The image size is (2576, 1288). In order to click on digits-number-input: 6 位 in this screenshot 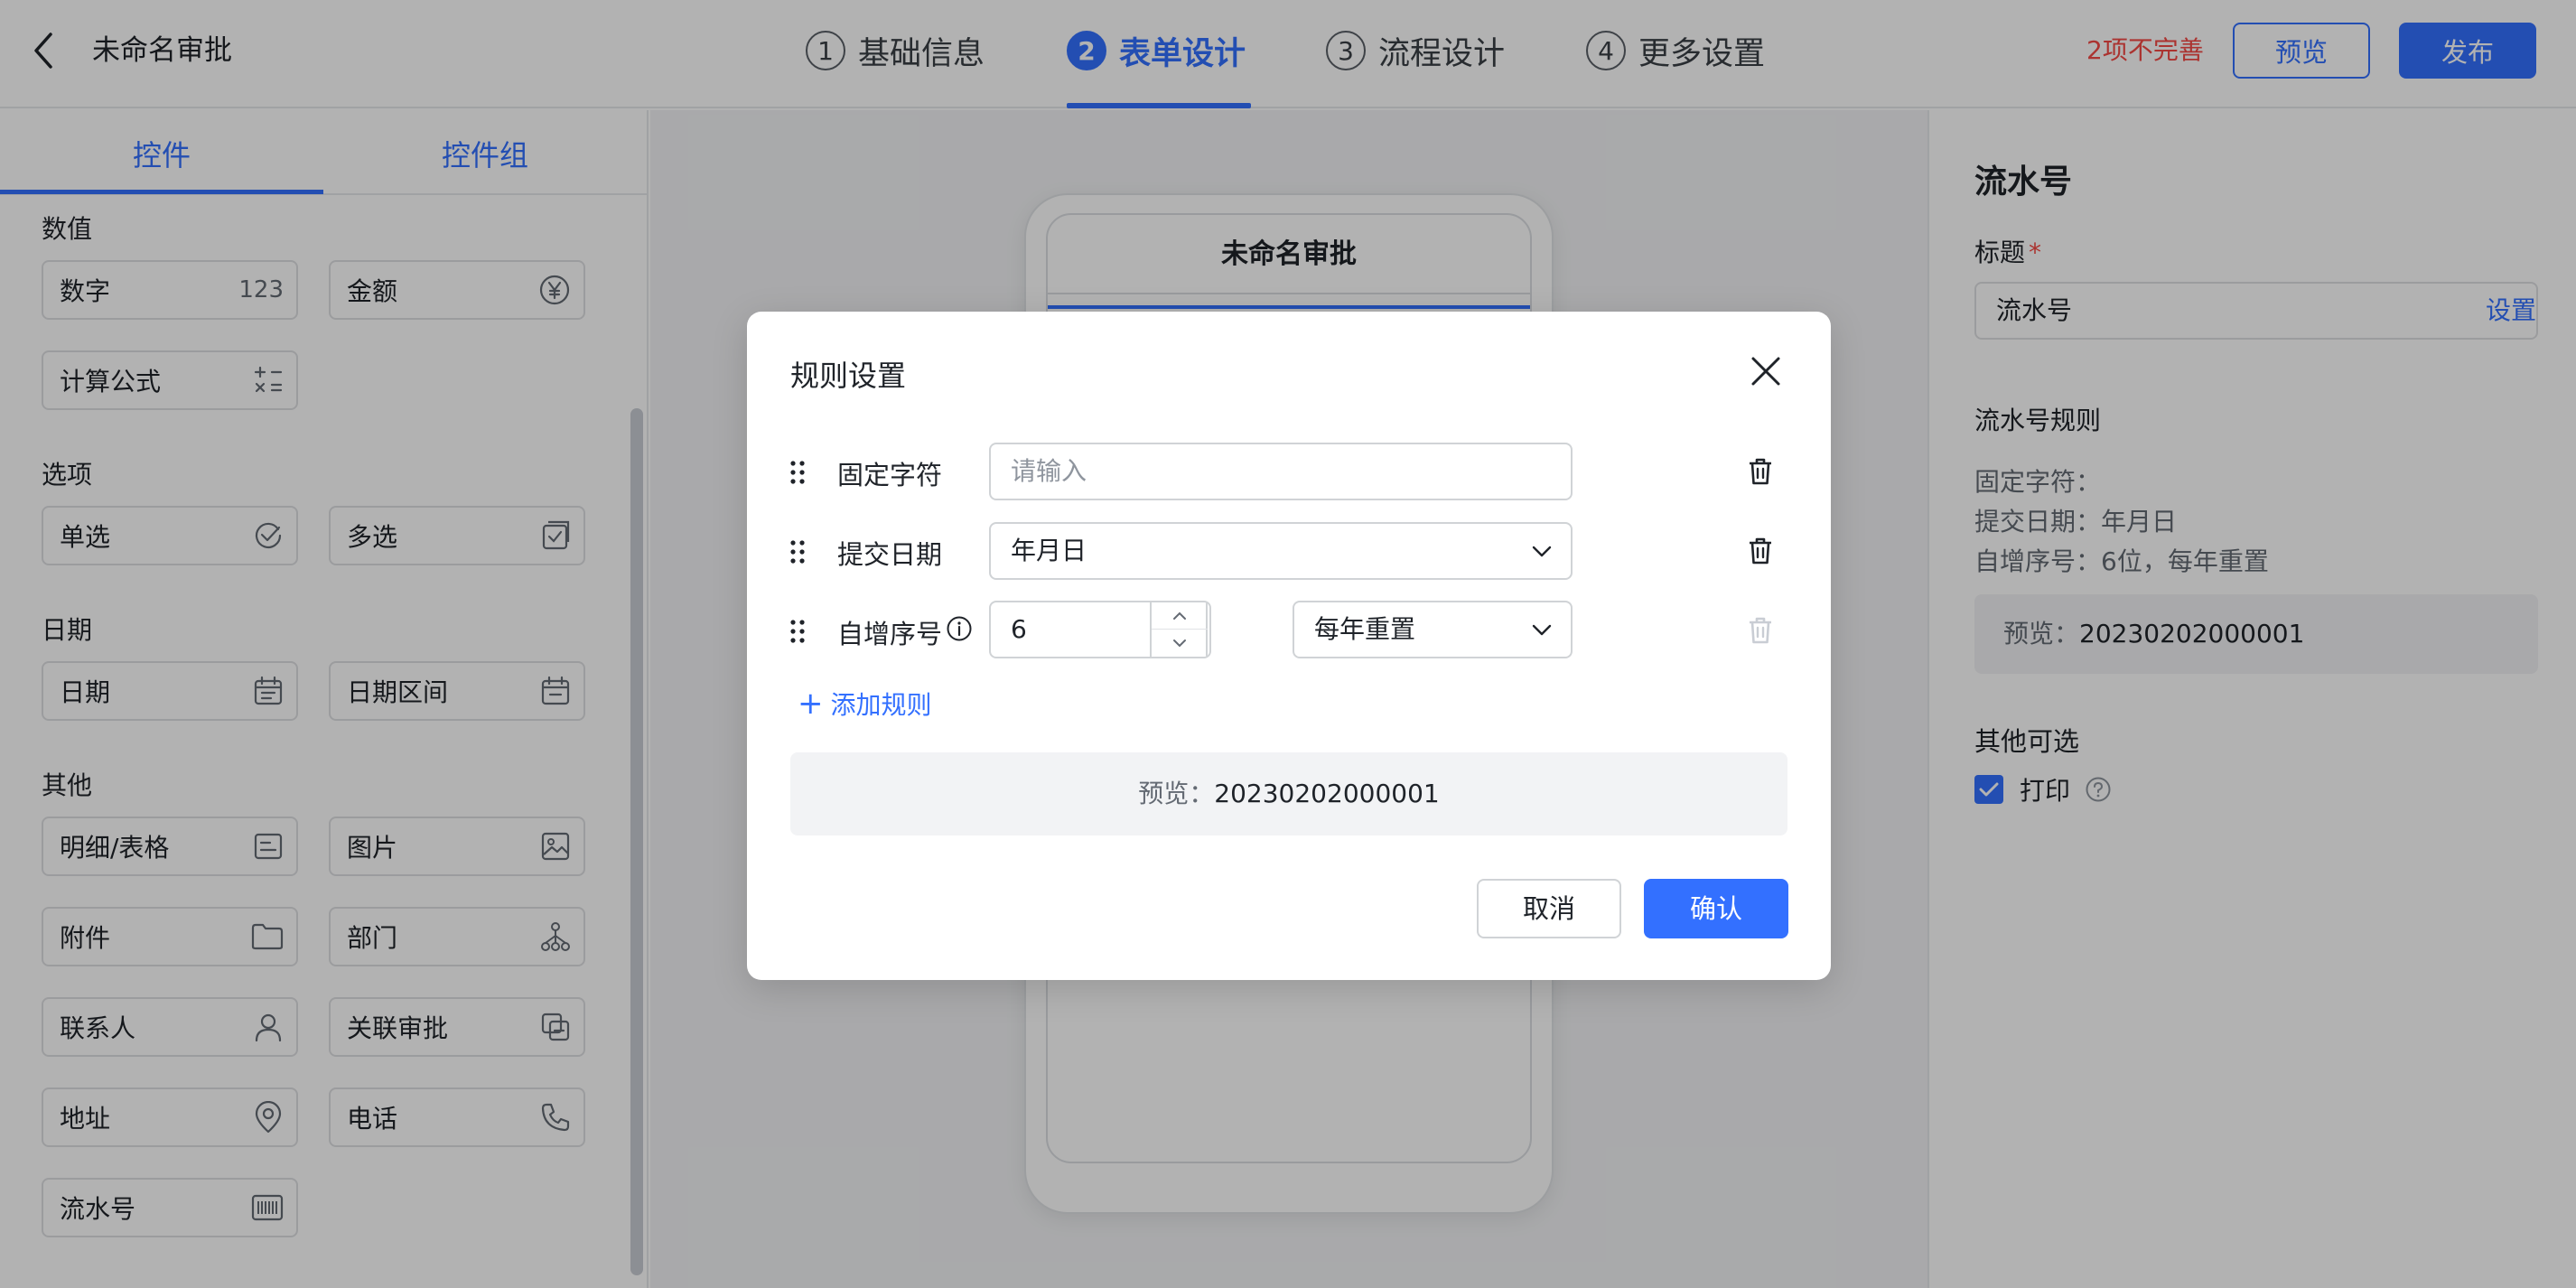, I will do `click(1100, 629)`.